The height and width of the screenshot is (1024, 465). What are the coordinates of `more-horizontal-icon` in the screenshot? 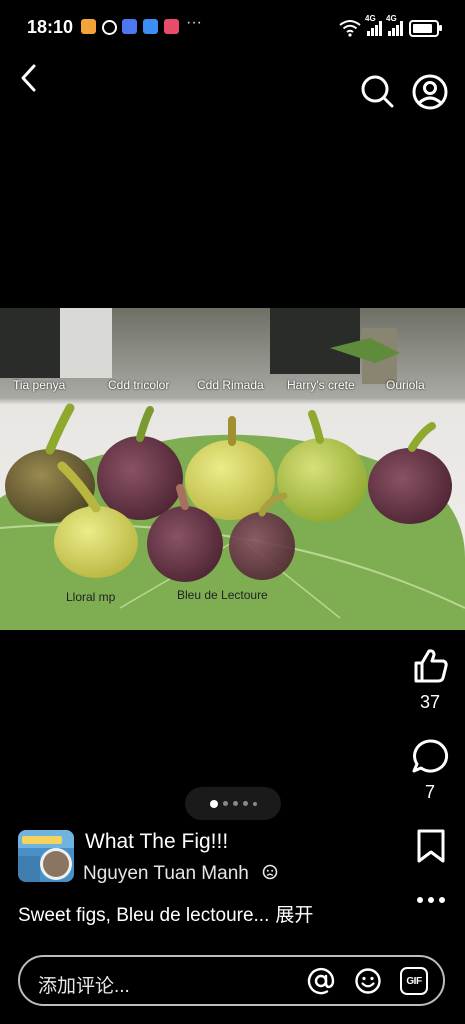 It's located at (431, 900).